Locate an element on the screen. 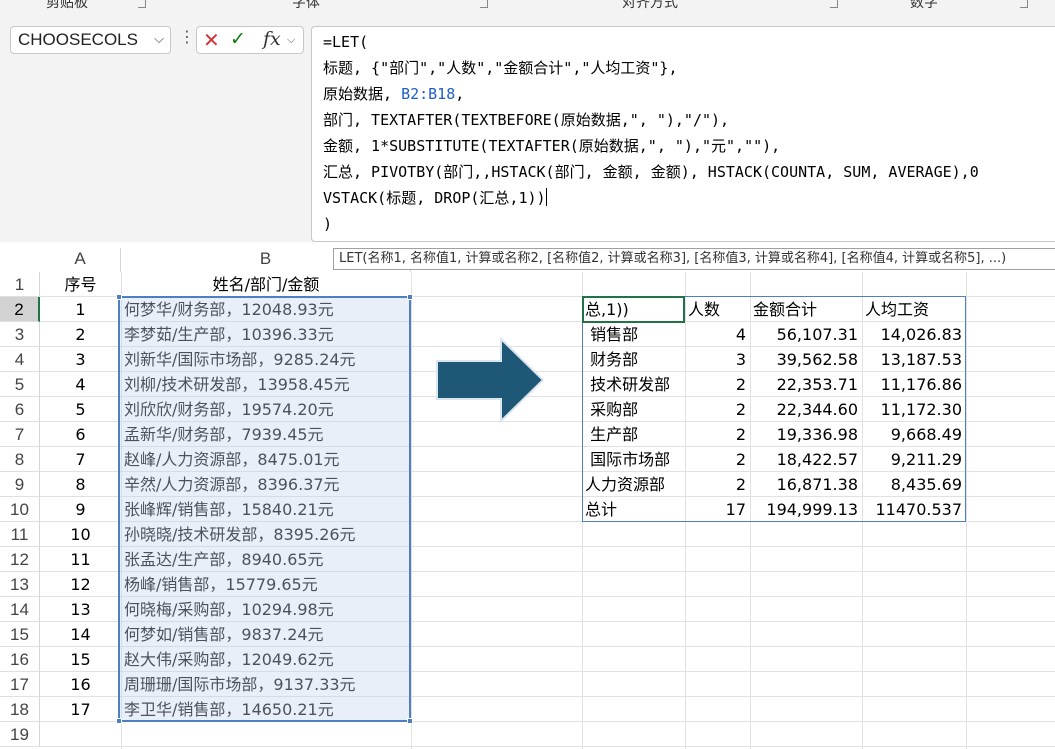 The image size is (1055, 749). index-cell: 2 is located at coordinates (80, 334).